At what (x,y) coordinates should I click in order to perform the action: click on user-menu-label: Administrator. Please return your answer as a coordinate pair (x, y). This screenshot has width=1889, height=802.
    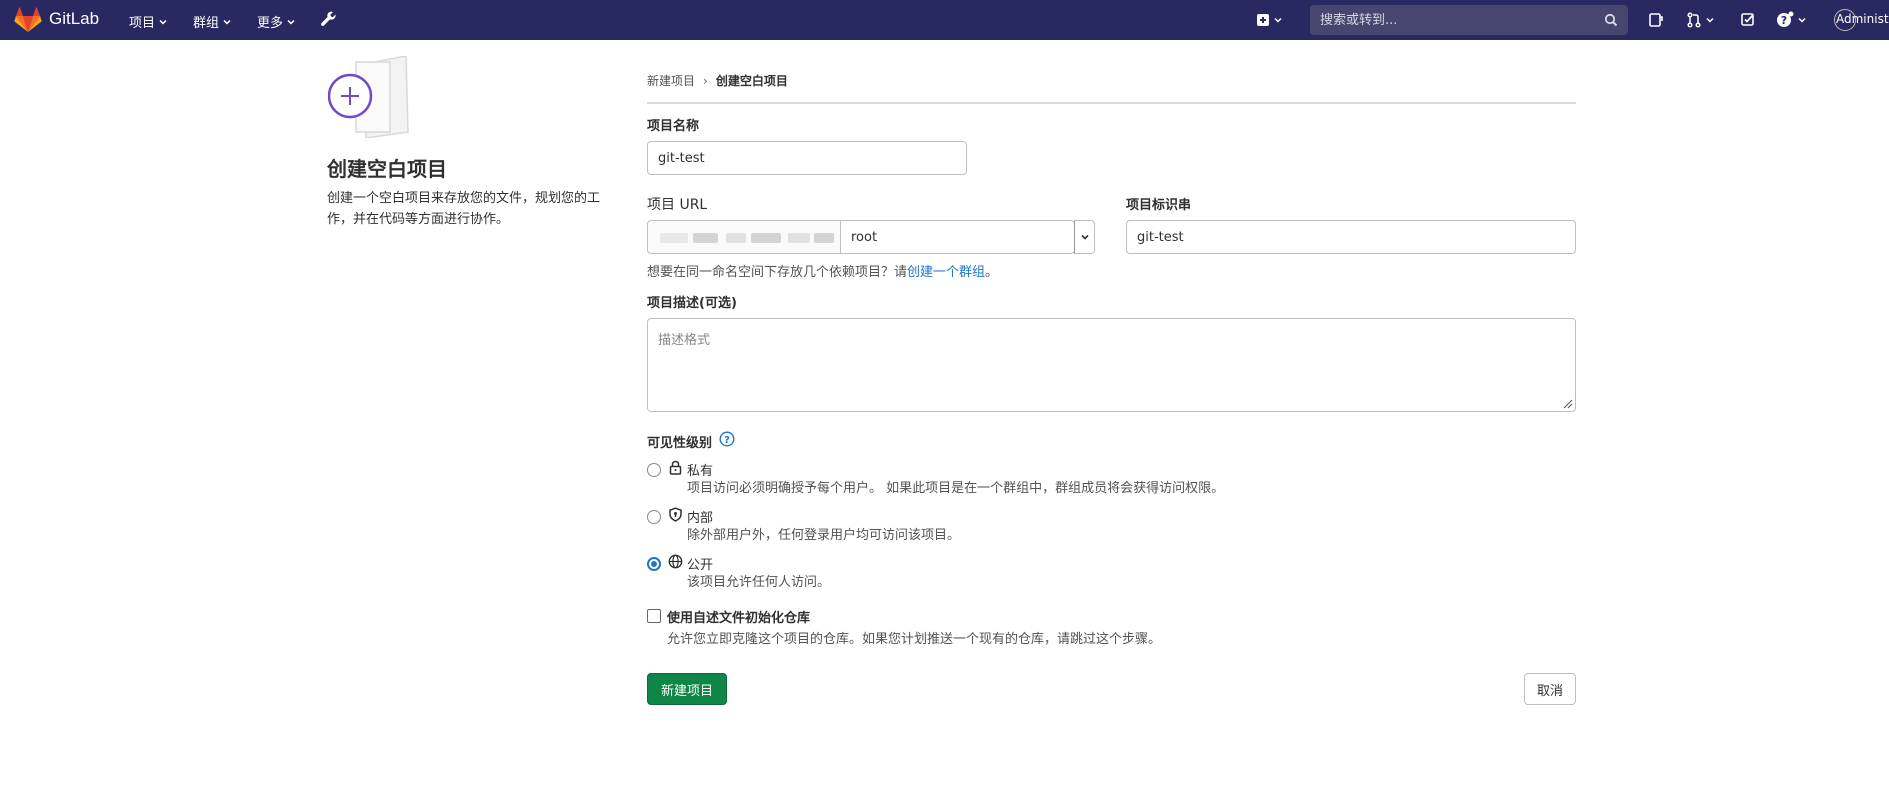
    Looking at the image, I should click on (1862, 19).